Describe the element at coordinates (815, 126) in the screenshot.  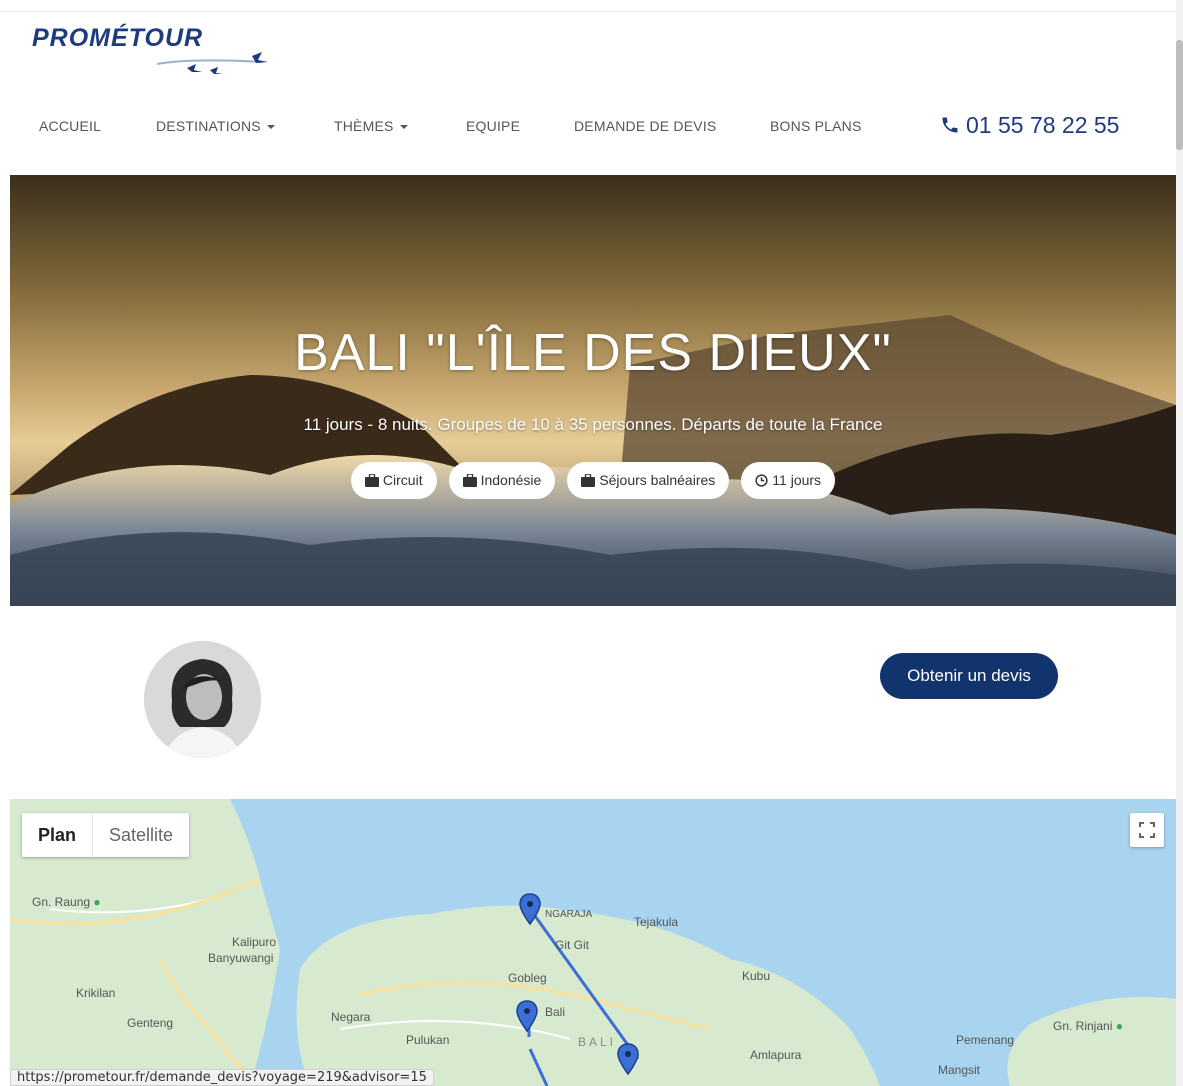
I see `nav-bons-plans: BONS PLANS` at that location.